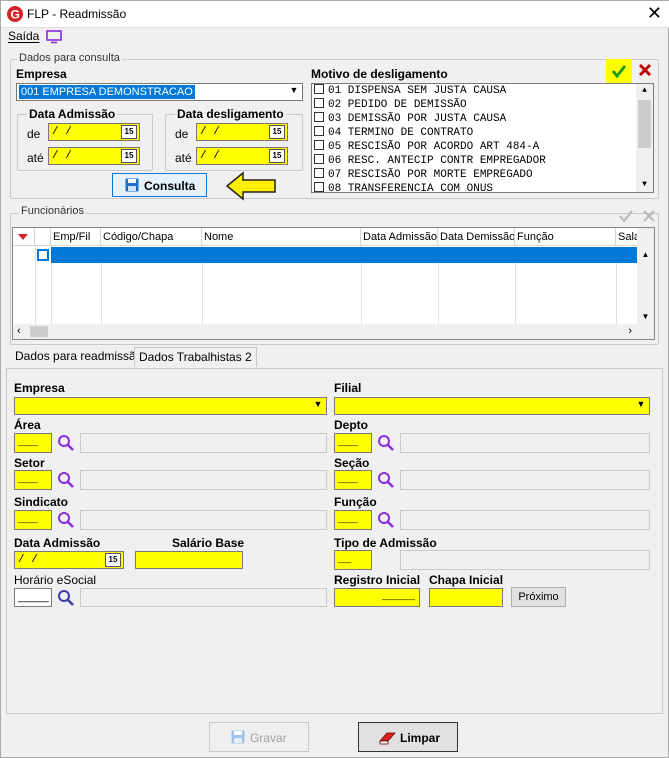 The image size is (669, 758). Describe the element at coordinates (353, 443) in the screenshot. I see `depto-code-input: ___` at that location.